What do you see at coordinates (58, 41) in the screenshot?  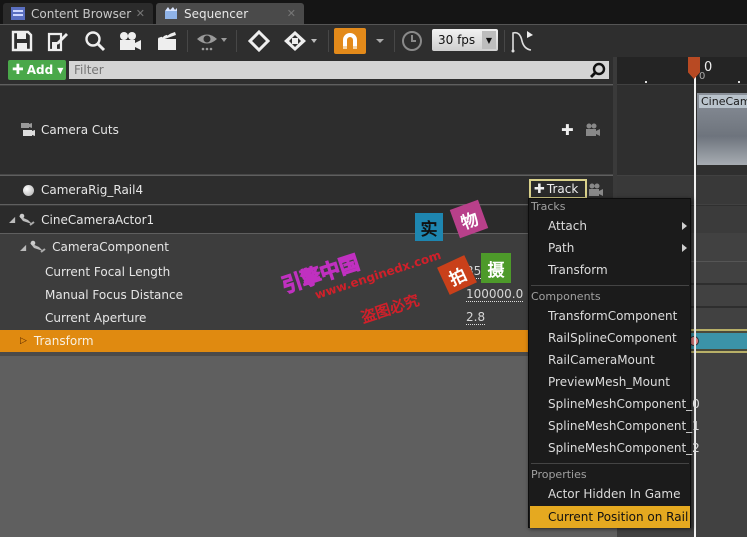 I see `save-as-button` at bounding box center [58, 41].